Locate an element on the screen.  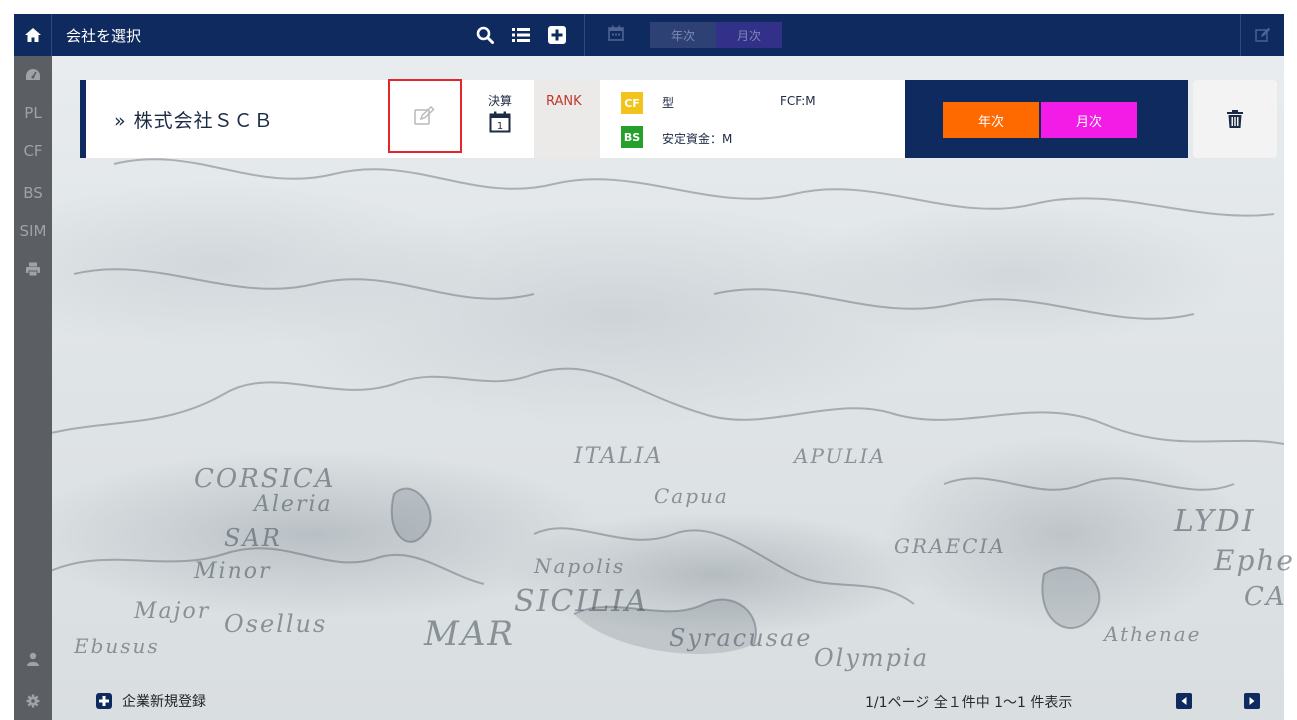
add-company-label: 企業新規登録 is located at coordinates (164, 702).